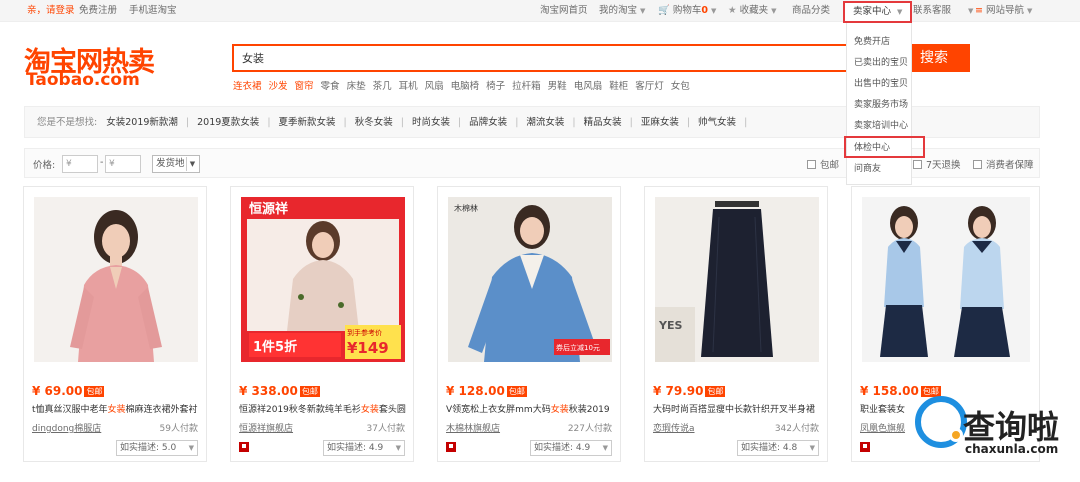 The width and height of the screenshot is (1080, 482). I want to click on cart-link: 🛒 购物车0 ▼, so click(687, 11).